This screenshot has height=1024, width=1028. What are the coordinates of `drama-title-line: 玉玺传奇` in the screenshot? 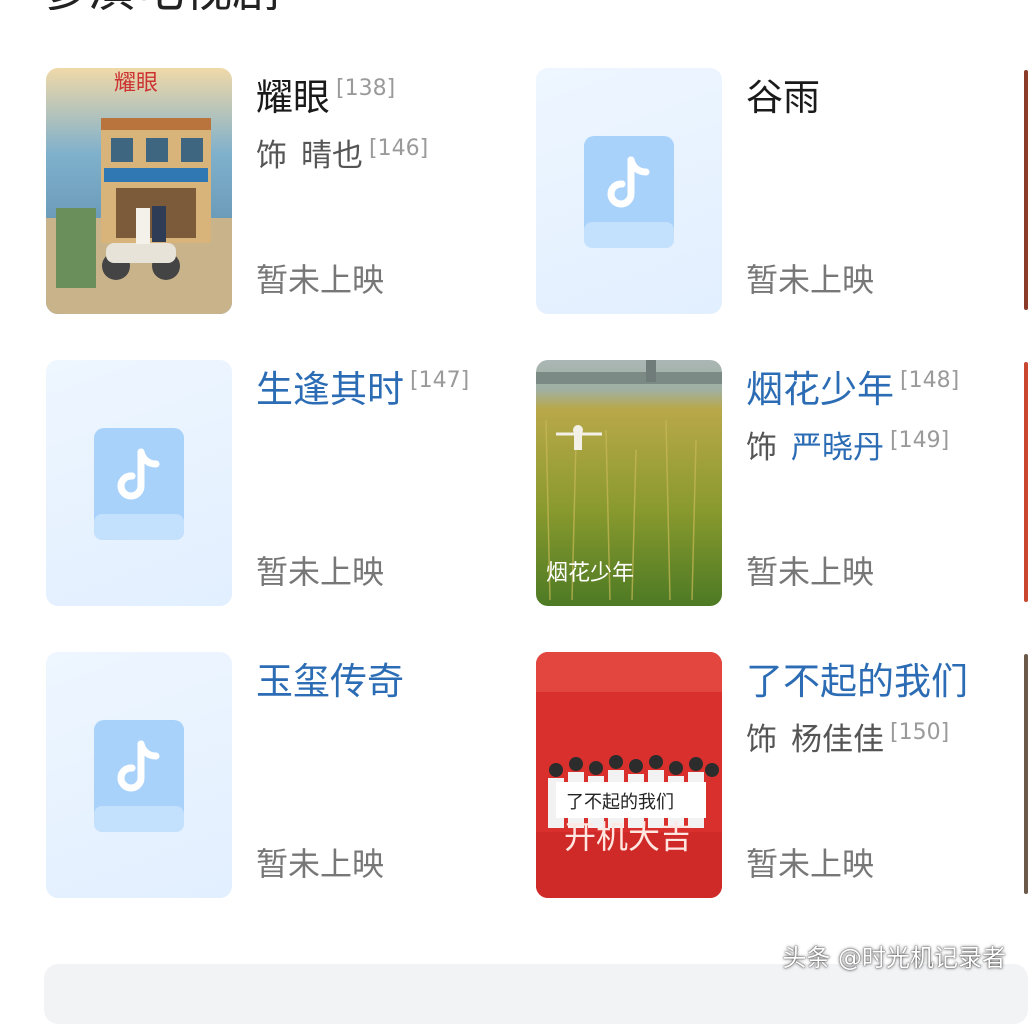 It's located at (333, 682).